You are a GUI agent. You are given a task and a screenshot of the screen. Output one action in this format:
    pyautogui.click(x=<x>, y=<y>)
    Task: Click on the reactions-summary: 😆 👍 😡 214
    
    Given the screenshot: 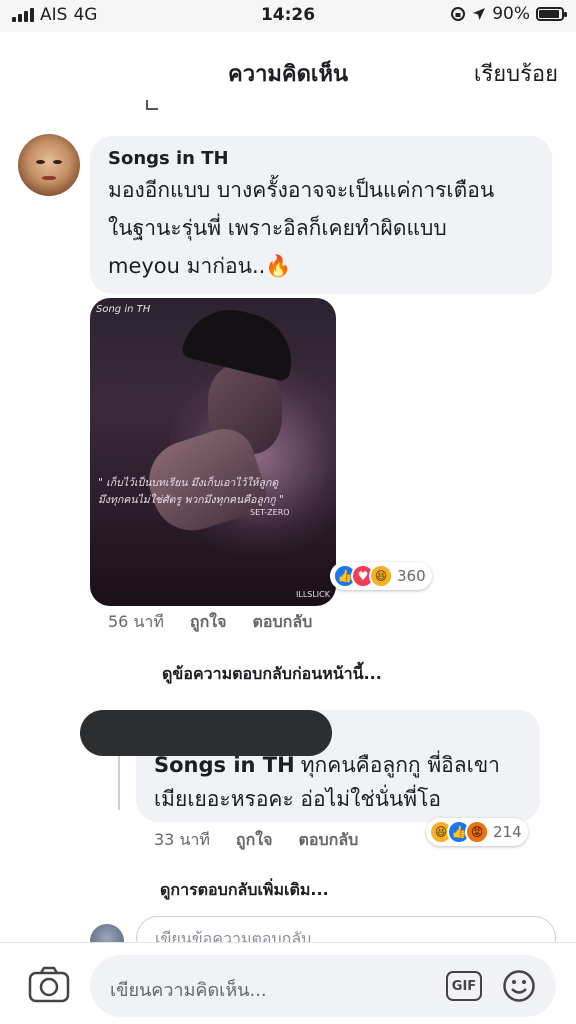 What is the action you would take?
    pyautogui.click(x=477, y=832)
    